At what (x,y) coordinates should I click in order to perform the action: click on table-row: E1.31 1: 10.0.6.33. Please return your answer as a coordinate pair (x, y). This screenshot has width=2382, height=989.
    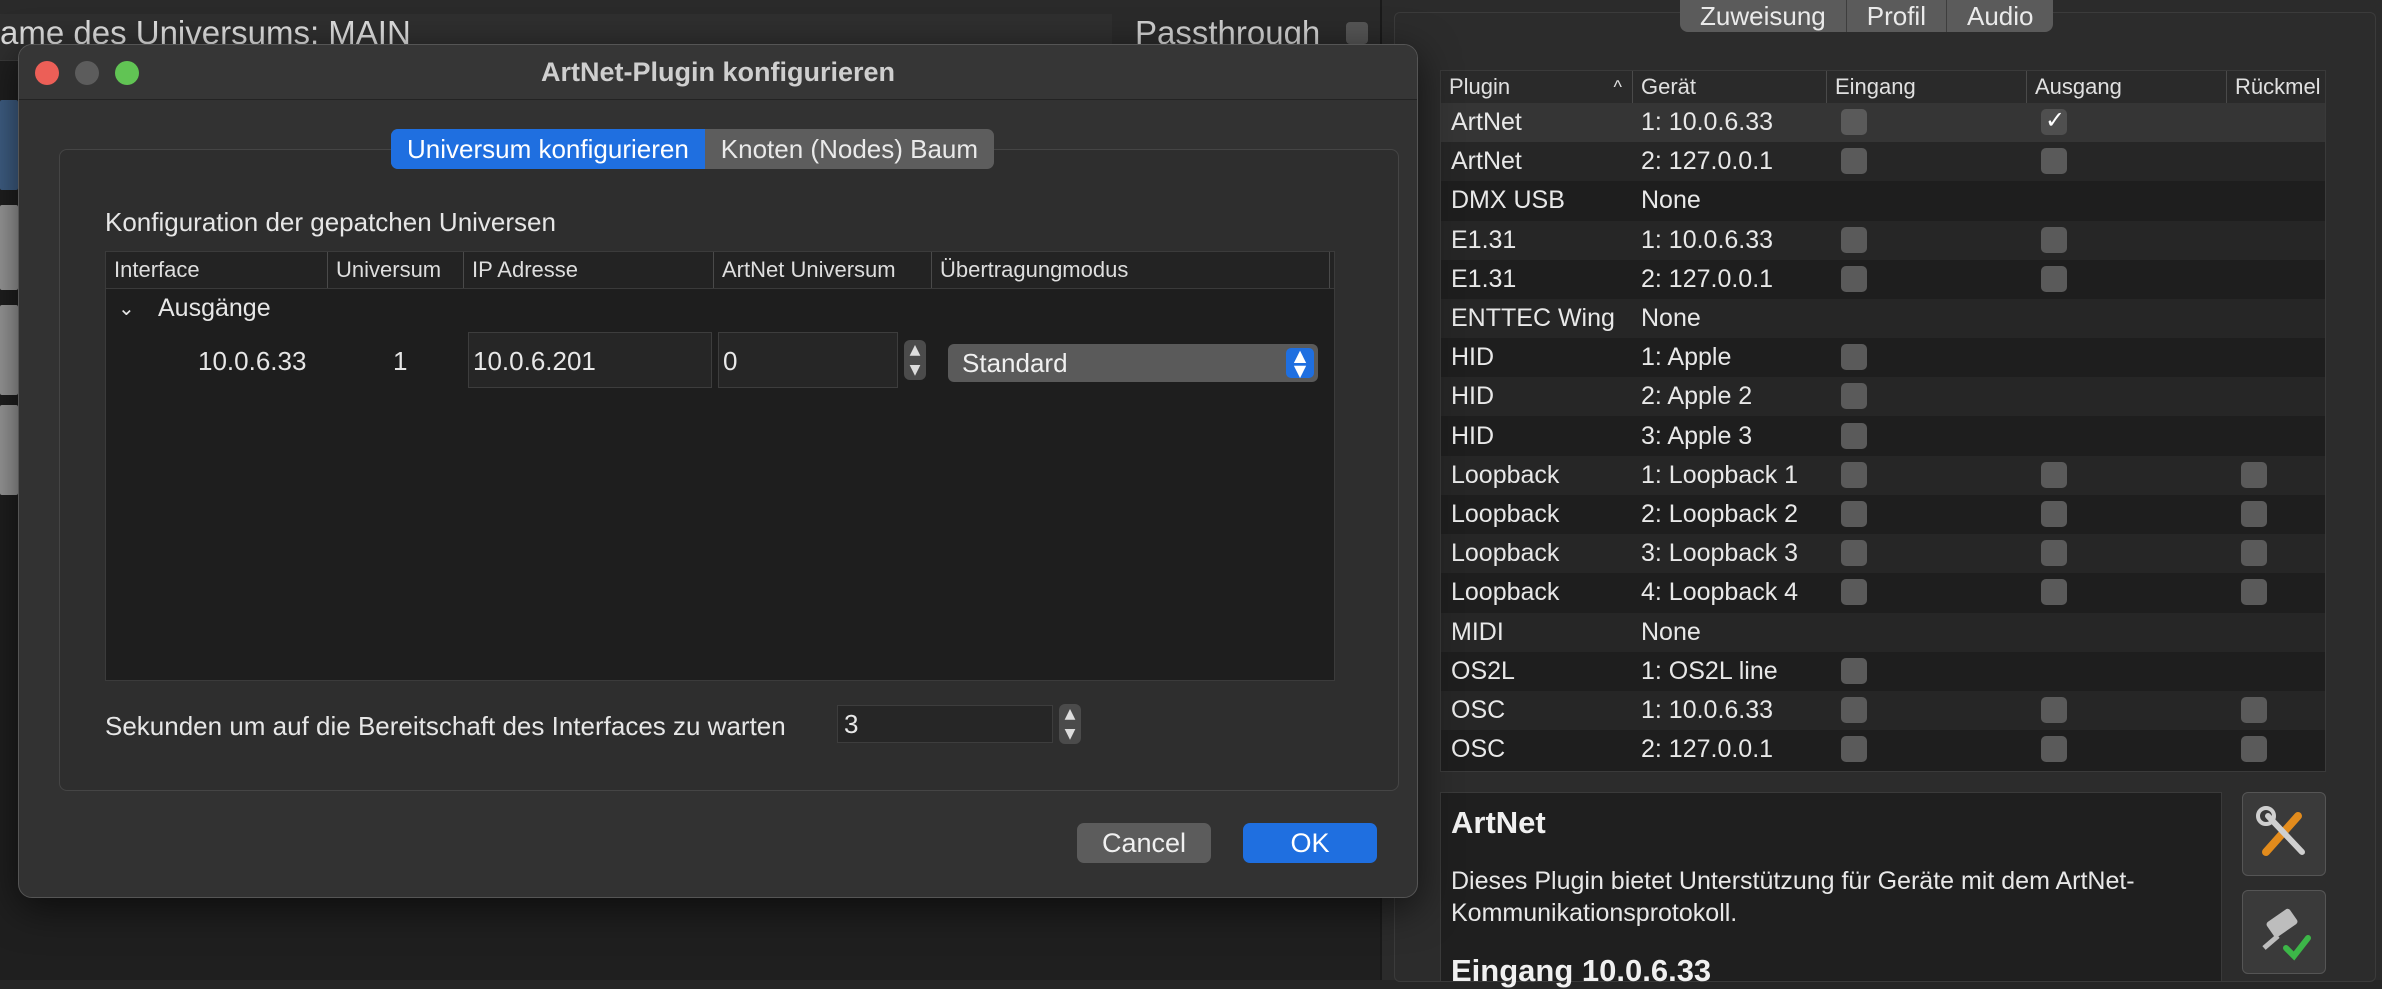
    Looking at the image, I should click on (1883, 240).